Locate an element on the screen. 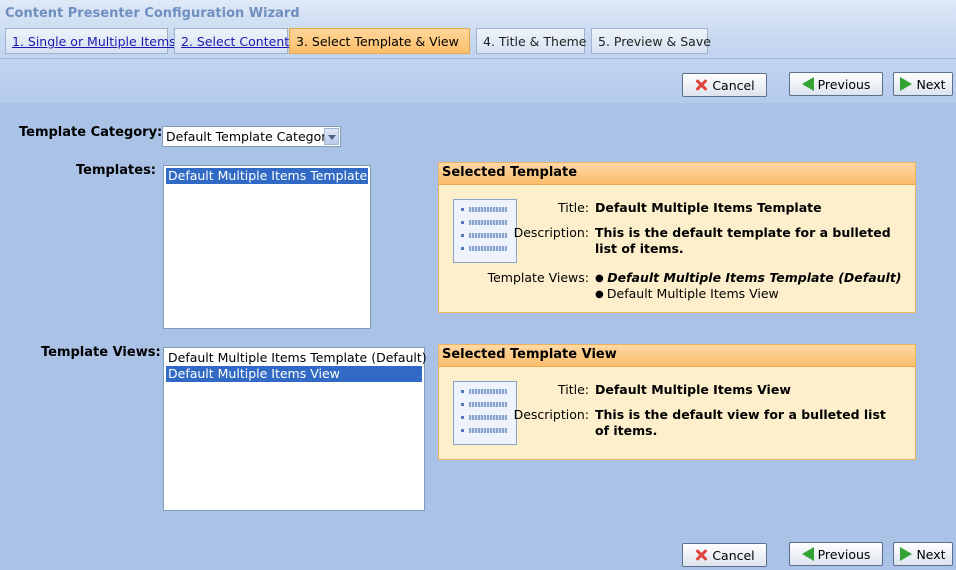 The width and height of the screenshot is (956, 570). next-button-bottom: Next is located at coordinates (923, 554).